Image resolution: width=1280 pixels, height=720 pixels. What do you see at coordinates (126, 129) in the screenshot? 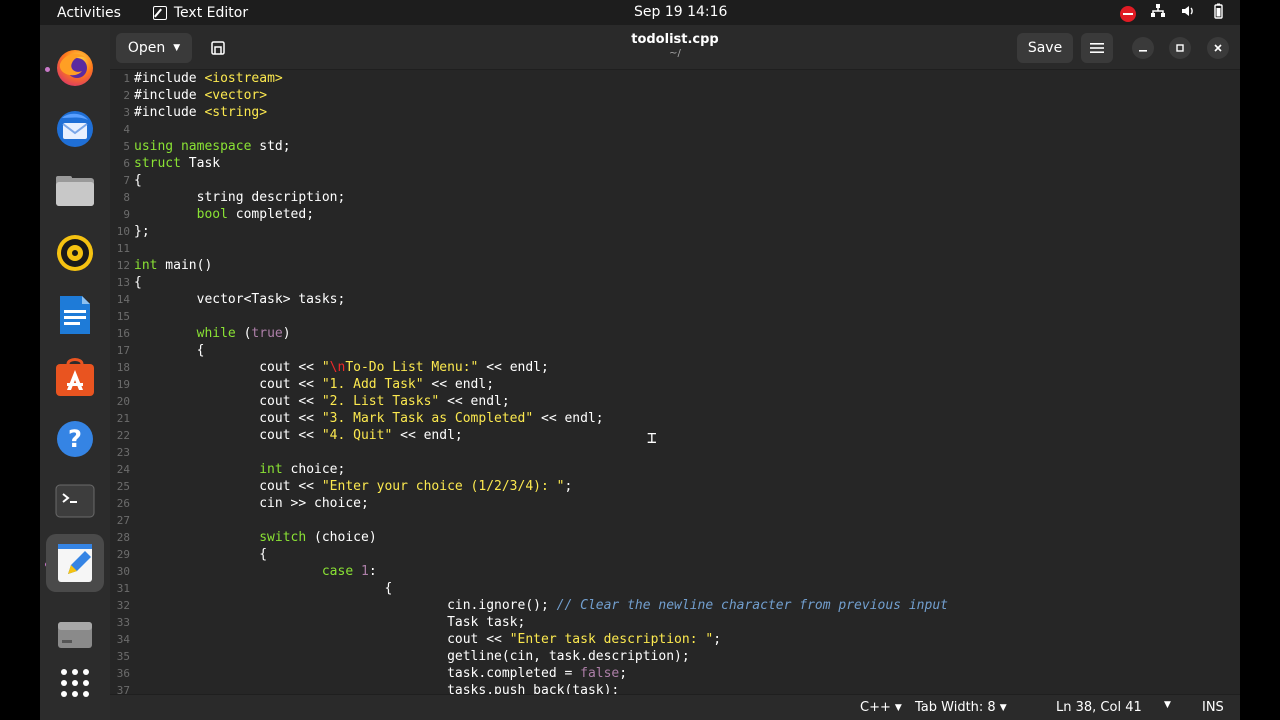
I see `code-line: 4` at bounding box center [126, 129].